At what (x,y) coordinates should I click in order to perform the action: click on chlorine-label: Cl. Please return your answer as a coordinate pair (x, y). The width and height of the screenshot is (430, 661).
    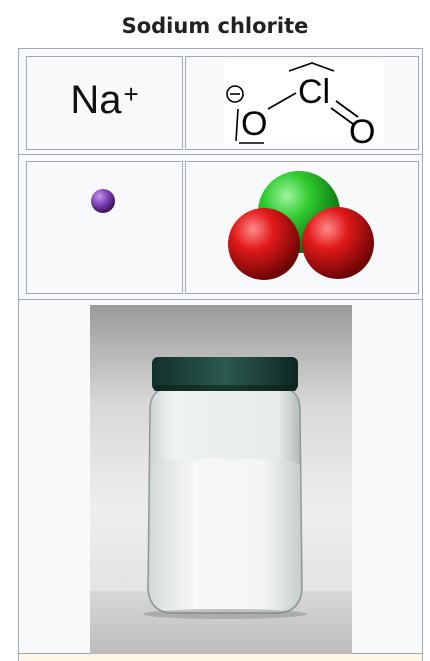
    Looking at the image, I should click on (314, 92).